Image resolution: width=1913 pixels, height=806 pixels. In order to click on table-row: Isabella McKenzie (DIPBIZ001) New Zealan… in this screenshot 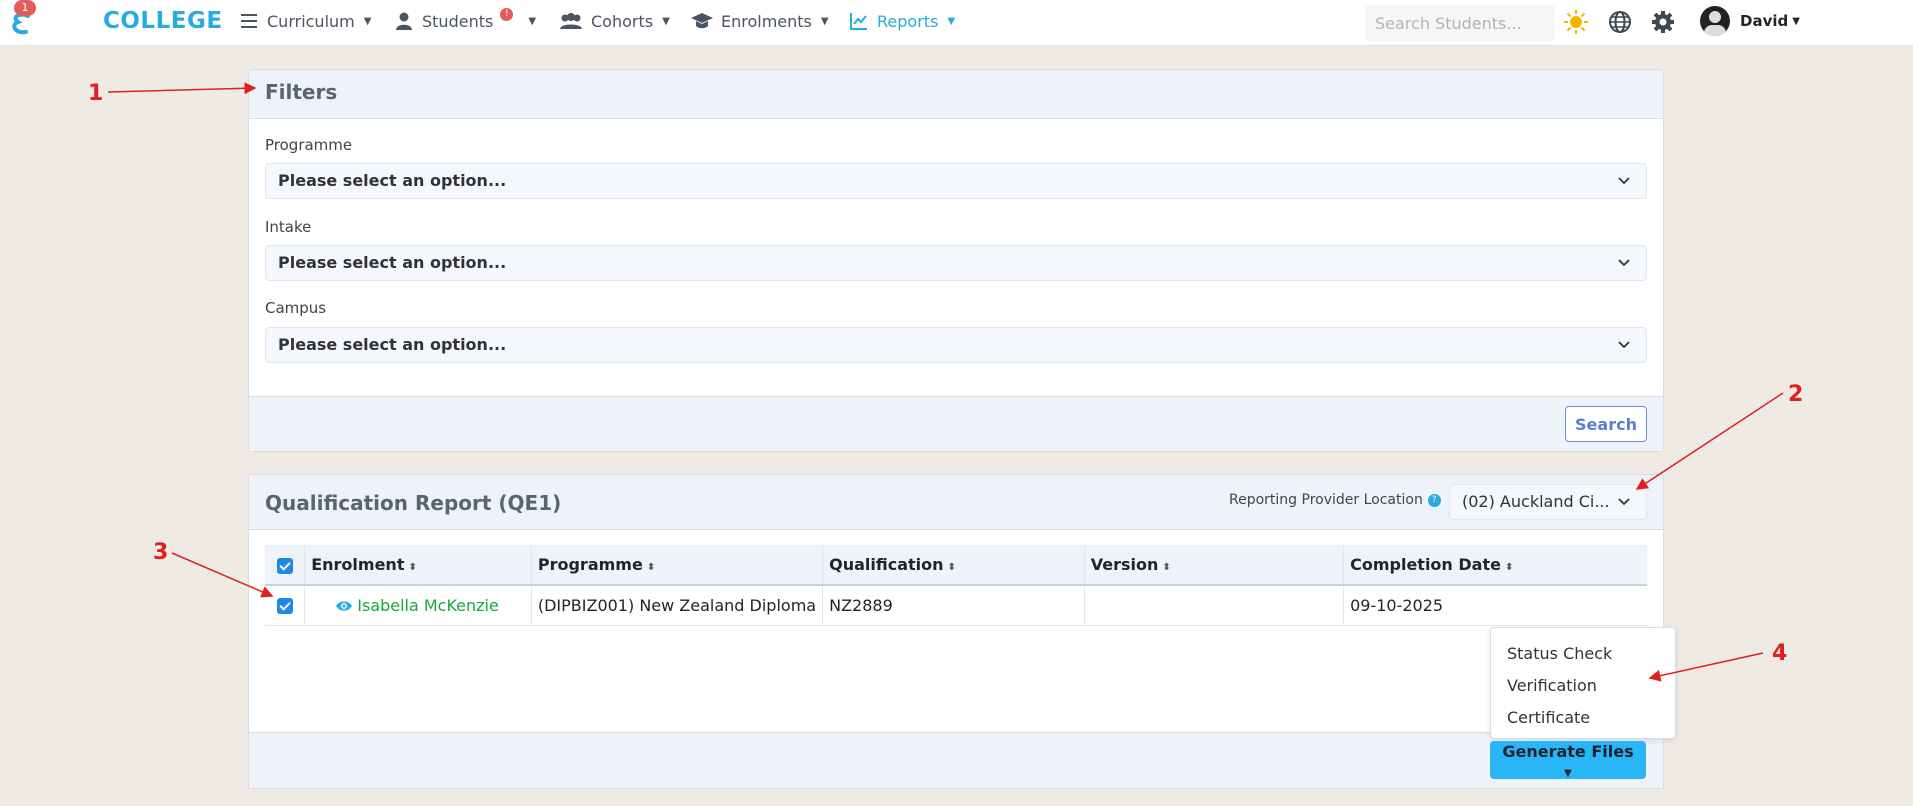, I will do `click(956, 605)`.